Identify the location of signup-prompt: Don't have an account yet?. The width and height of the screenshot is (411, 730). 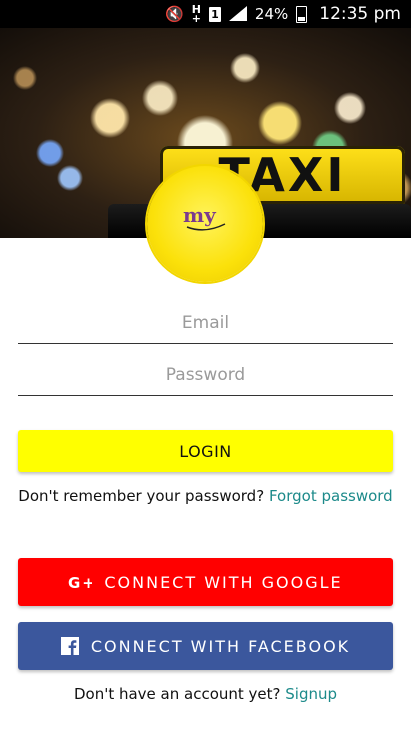
(177, 694).